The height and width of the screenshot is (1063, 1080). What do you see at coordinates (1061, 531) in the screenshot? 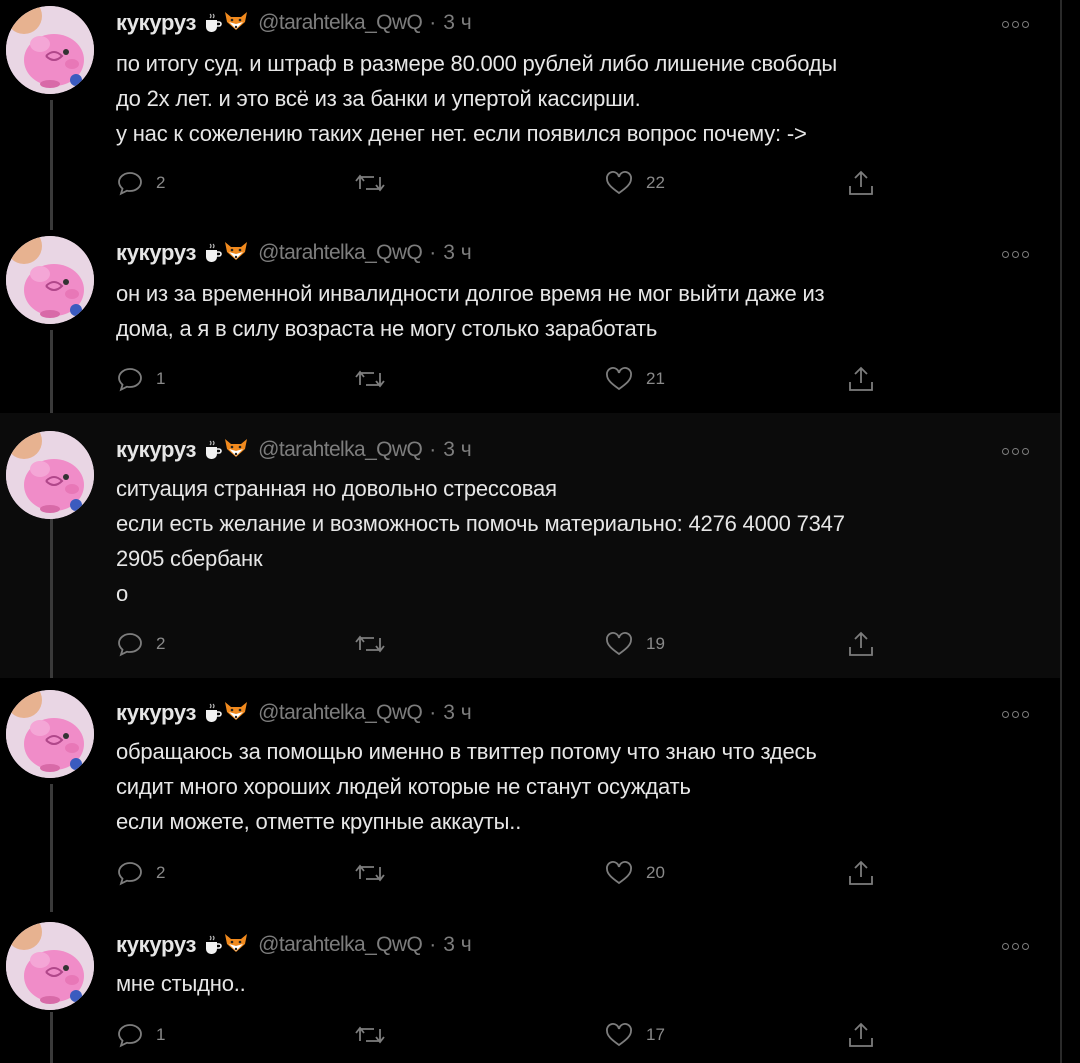
I see `column-border` at bounding box center [1061, 531].